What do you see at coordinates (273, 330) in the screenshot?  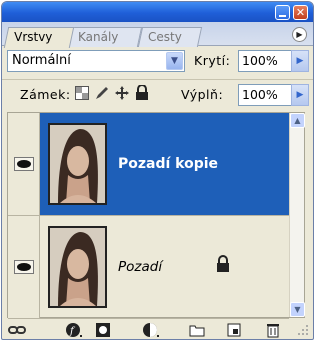 I see `trash-icon` at bounding box center [273, 330].